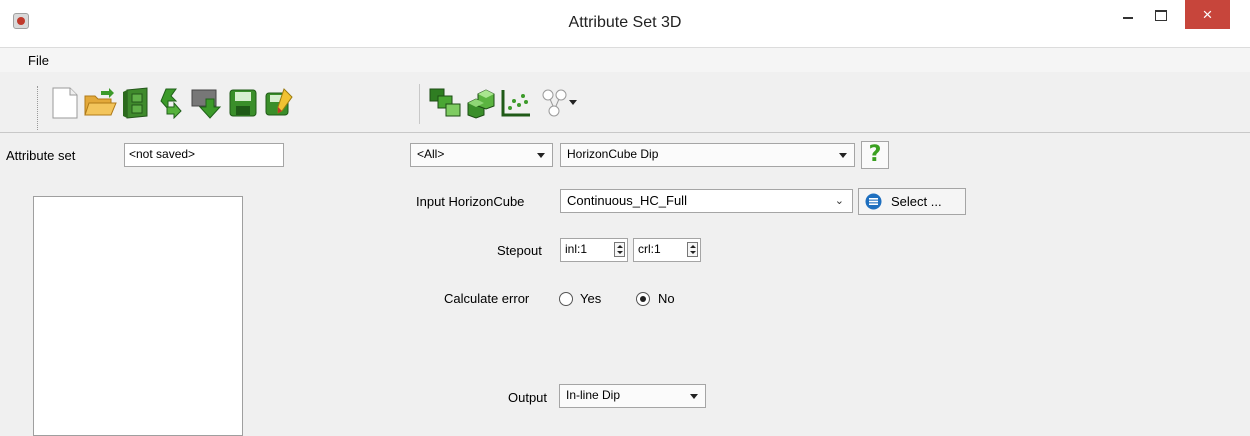 Image resolution: width=1250 pixels, height=436 pixels. I want to click on title-bar: Attribute Set 3D ×, so click(625, 24).